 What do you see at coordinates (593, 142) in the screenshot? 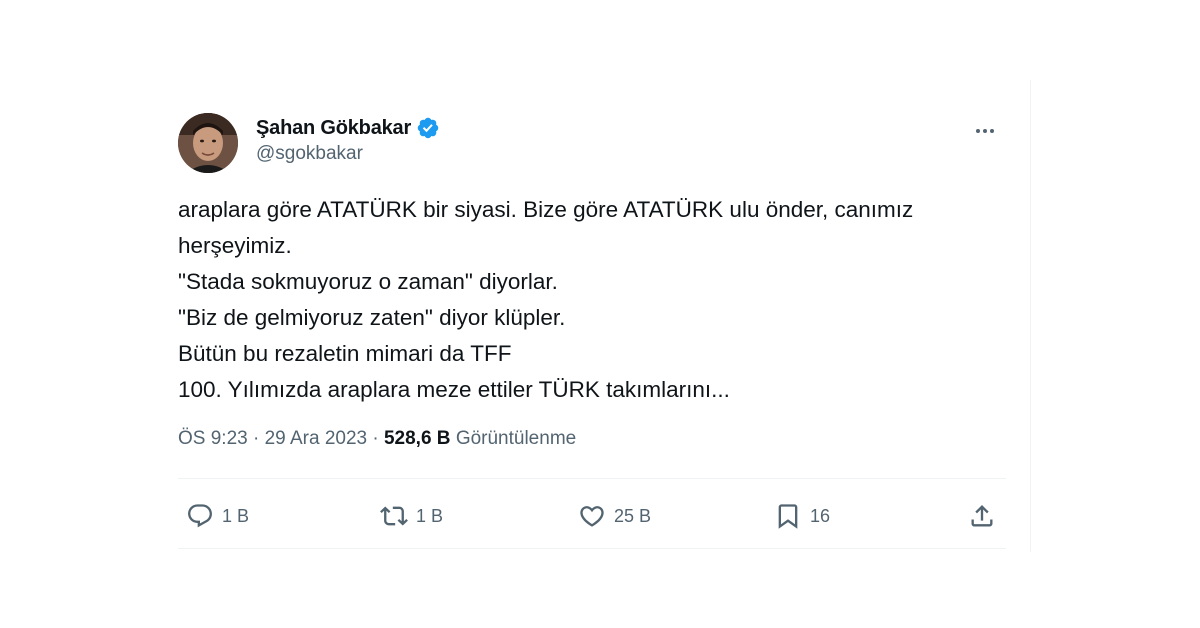
I see `tweet-header: Şahan Gökbakar @sgokbakar` at bounding box center [593, 142].